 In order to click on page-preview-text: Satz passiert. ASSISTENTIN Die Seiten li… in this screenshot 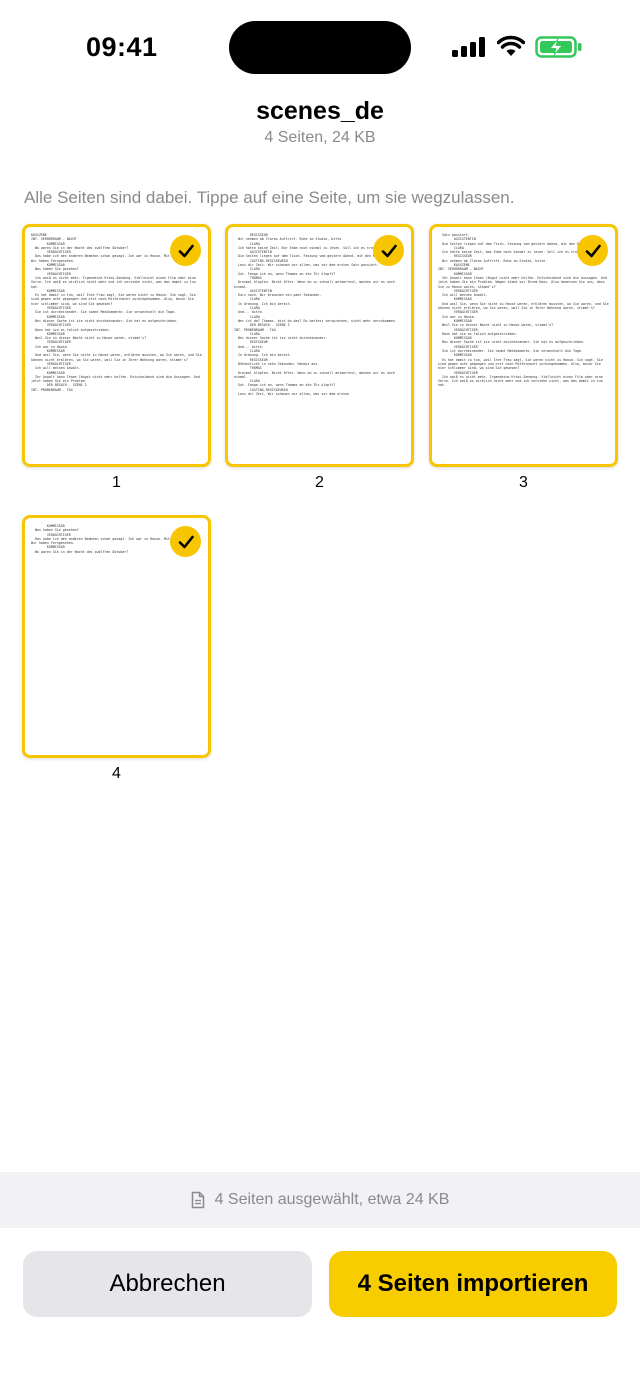, I will do `click(523, 310)`.